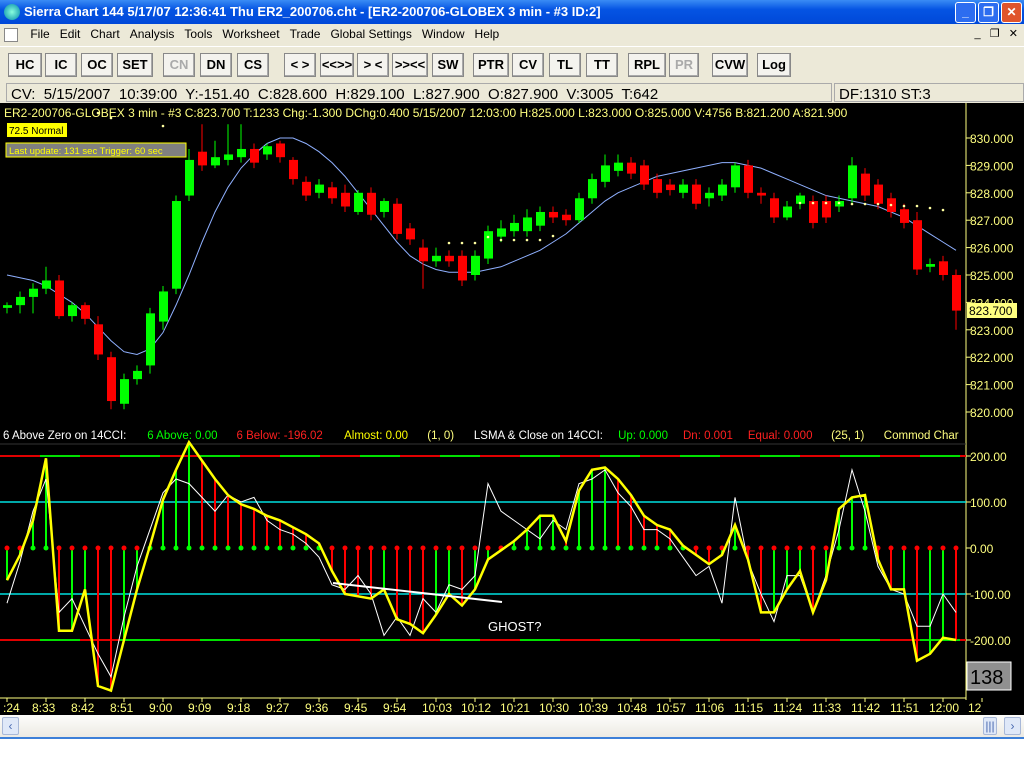 Image resolution: width=1024 pixels, height=768 pixels. Describe the element at coordinates (992, 331) in the screenshot. I see `price-tick-label: 823.000` at that location.